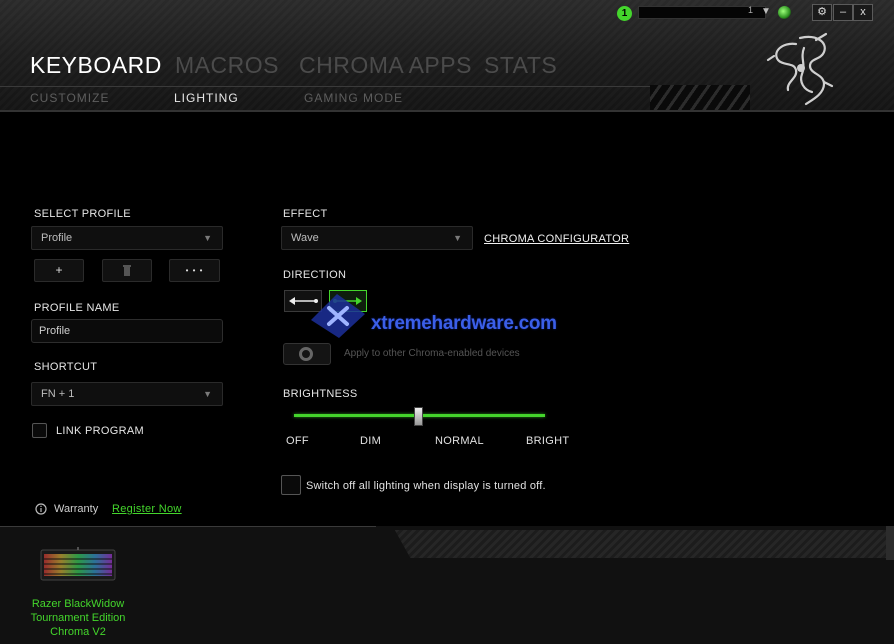 This screenshot has width=894, height=644. What do you see at coordinates (96, 65) in the screenshot?
I see `tab-keyboard: KEYBOARD` at bounding box center [96, 65].